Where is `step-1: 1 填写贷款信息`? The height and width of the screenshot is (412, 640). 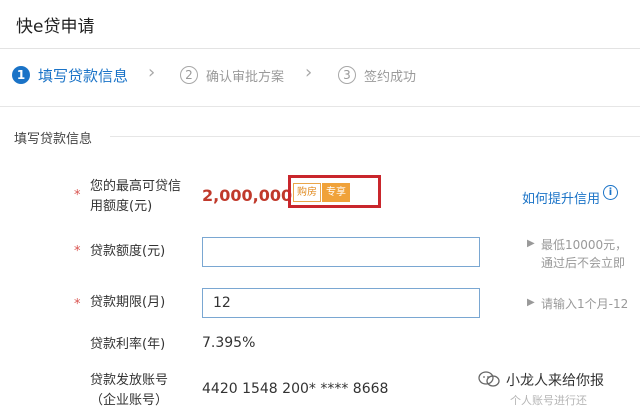 step-1: 1 填写贷款信息 is located at coordinates (70, 75).